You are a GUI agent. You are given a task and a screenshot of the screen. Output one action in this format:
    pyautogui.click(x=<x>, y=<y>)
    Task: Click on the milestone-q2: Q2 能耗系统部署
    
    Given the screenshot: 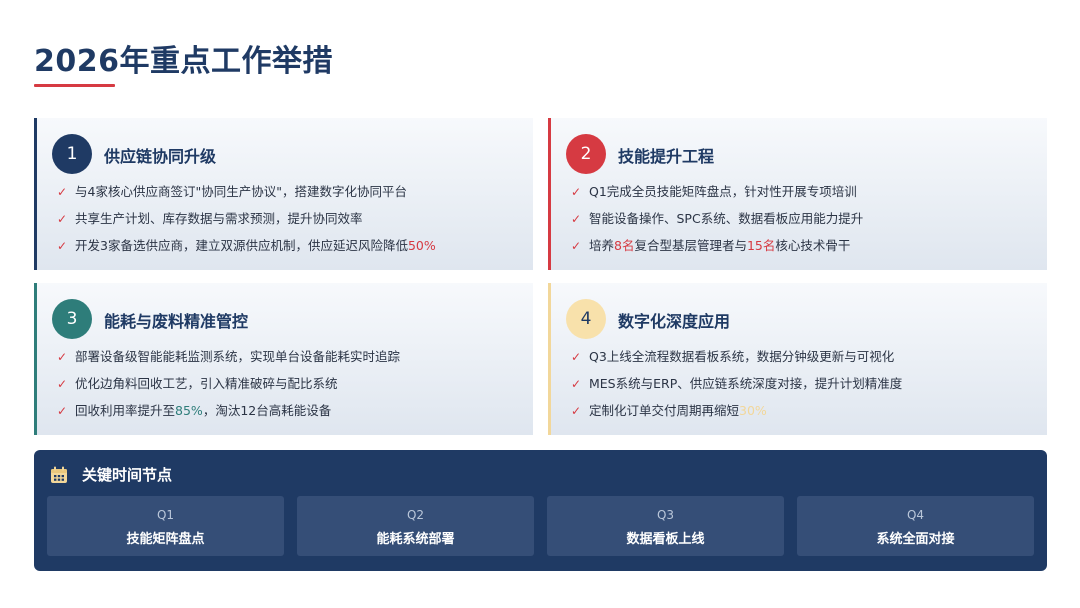 What is the action you would take?
    pyautogui.click(x=415, y=526)
    